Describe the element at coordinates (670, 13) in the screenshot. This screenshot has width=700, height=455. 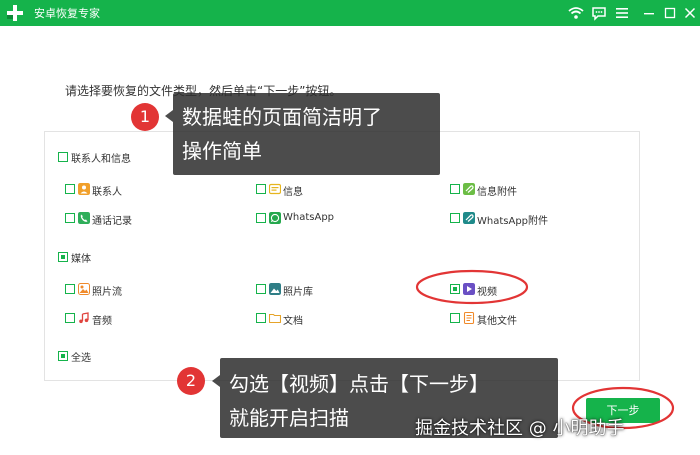
I see `maximize-icon` at that location.